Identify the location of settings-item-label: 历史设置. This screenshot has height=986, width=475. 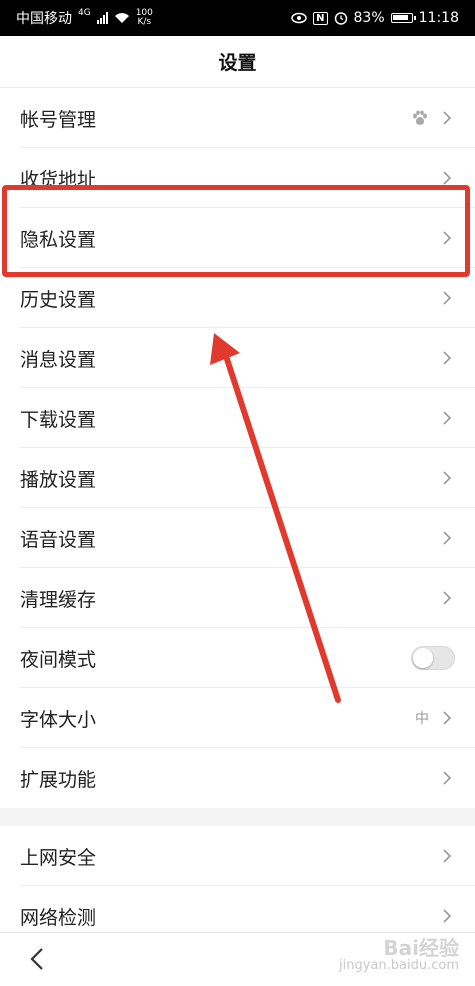
(58, 299).